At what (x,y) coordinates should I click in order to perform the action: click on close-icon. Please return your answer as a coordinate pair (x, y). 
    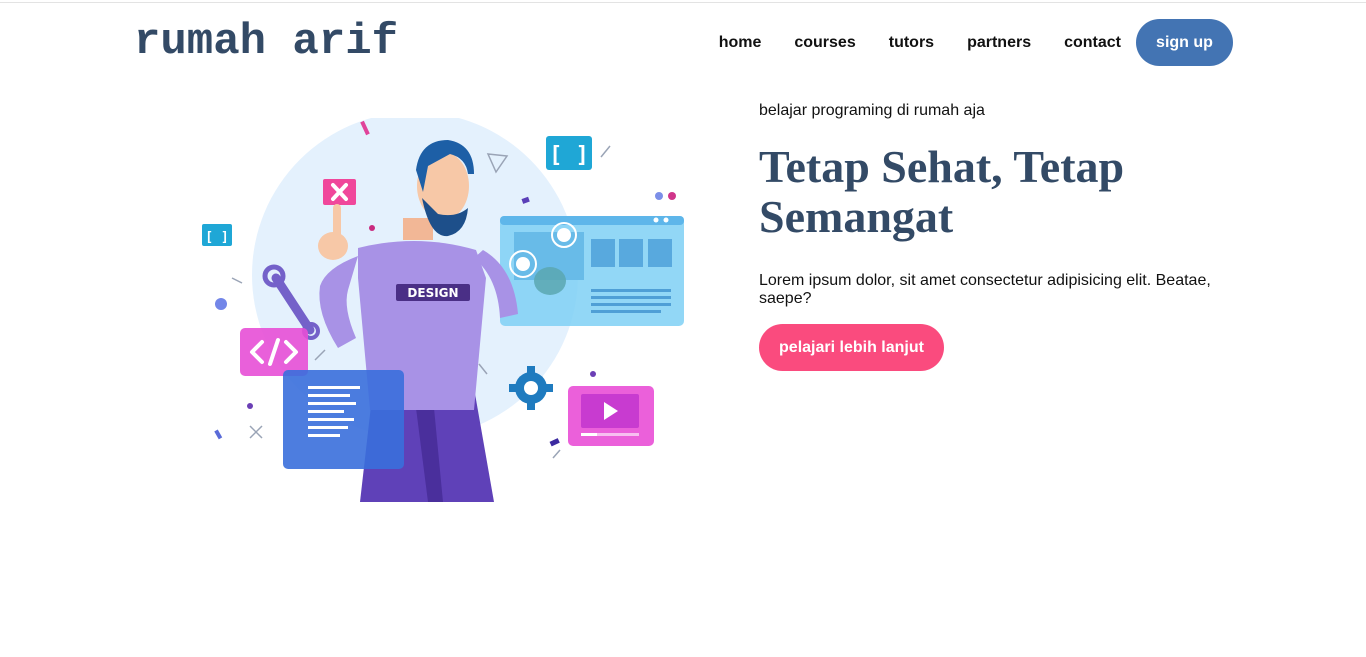
    Looking at the image, I should click on (339, 192).